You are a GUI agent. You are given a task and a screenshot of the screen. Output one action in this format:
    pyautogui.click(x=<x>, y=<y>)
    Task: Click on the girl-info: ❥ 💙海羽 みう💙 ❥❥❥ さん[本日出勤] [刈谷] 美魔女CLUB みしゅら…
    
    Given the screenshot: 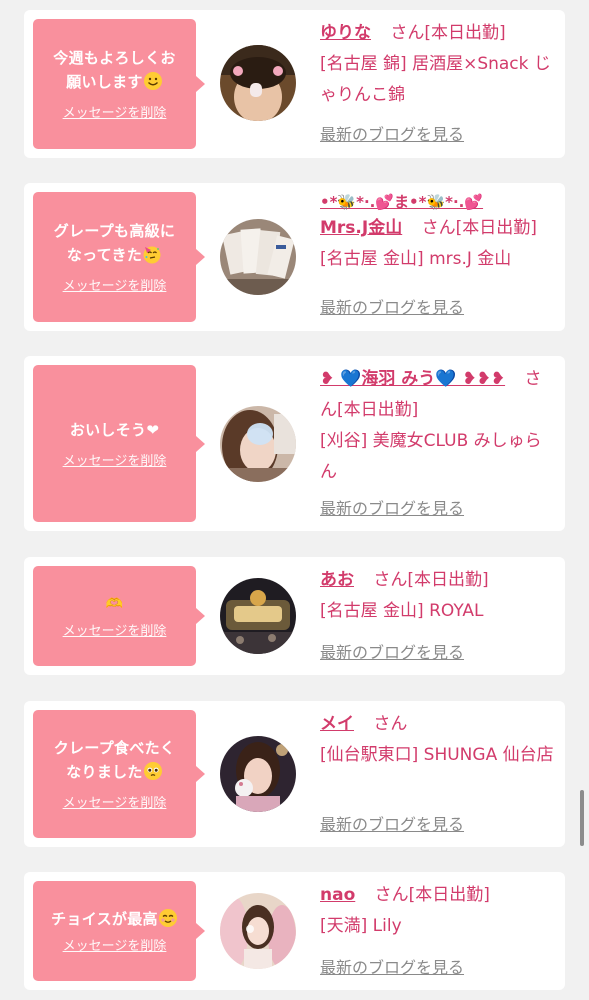 What is the action you would take?
    pyautogui.click(x=439, y=426)
    